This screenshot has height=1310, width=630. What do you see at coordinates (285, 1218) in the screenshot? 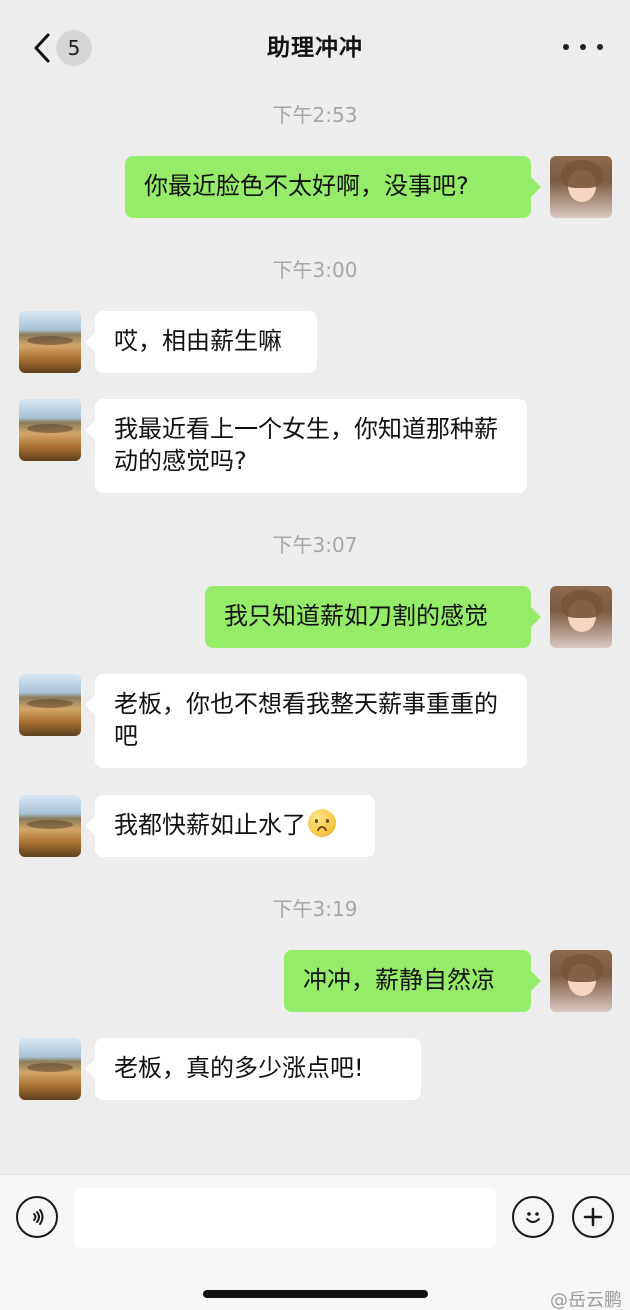
I see `message-input` at bounding box center [285, 1218].